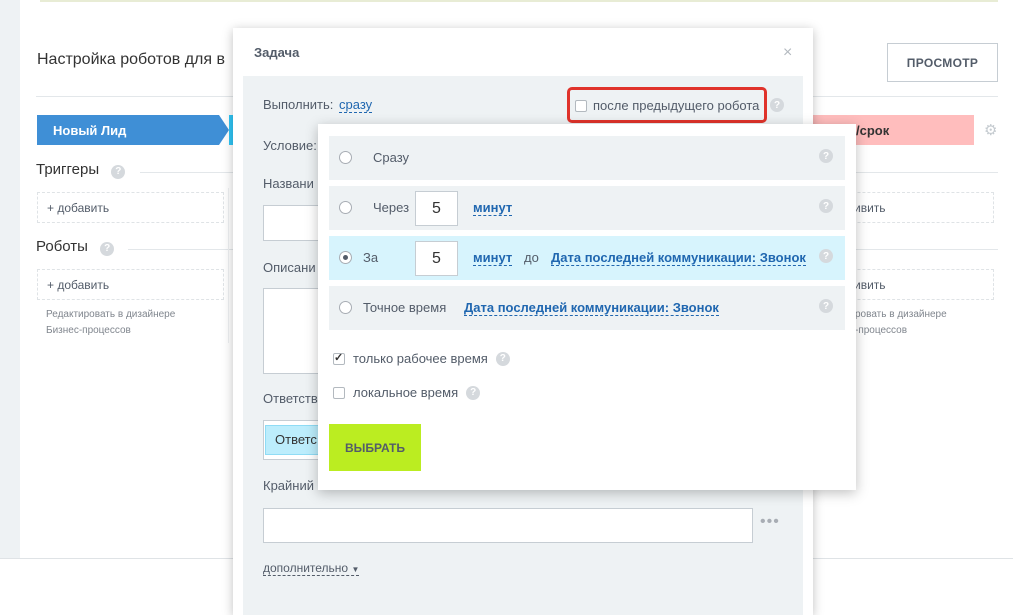 The height and width of the screenshot is (615, 1013). Describe the element at coordinates (678, 258) in the screenshot. I see `before-target-link: Дата последней коммуникации: Звонок` at that location.